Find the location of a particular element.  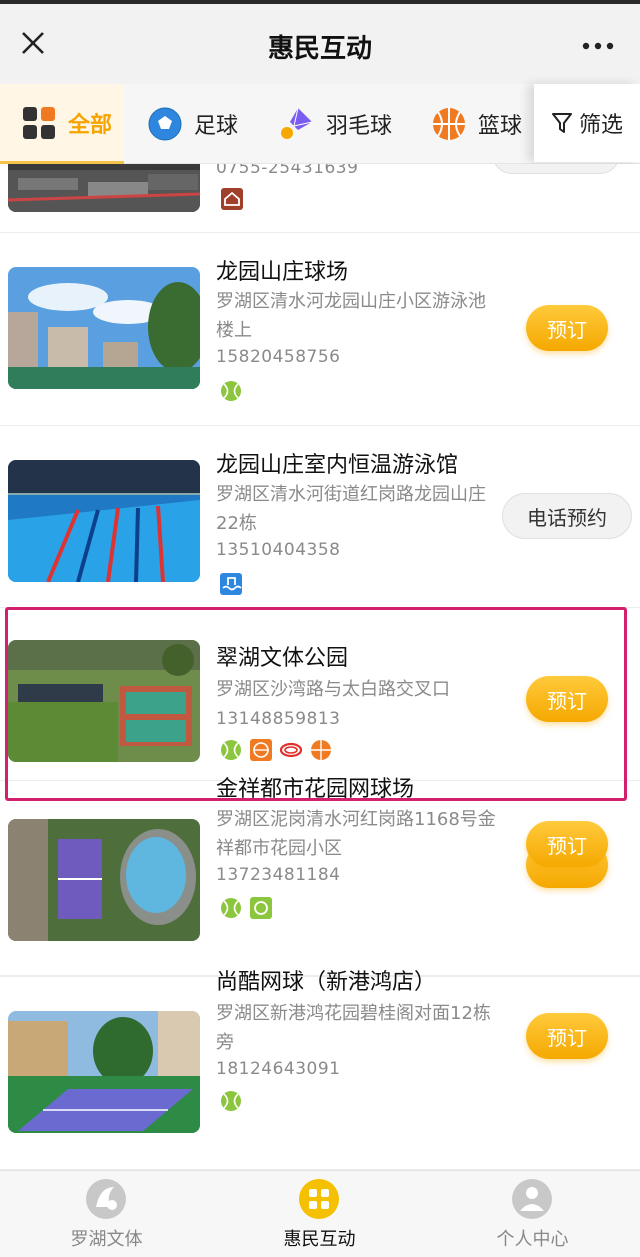

venue-item: 0755-25431639 is located at coordinates (320, 198).